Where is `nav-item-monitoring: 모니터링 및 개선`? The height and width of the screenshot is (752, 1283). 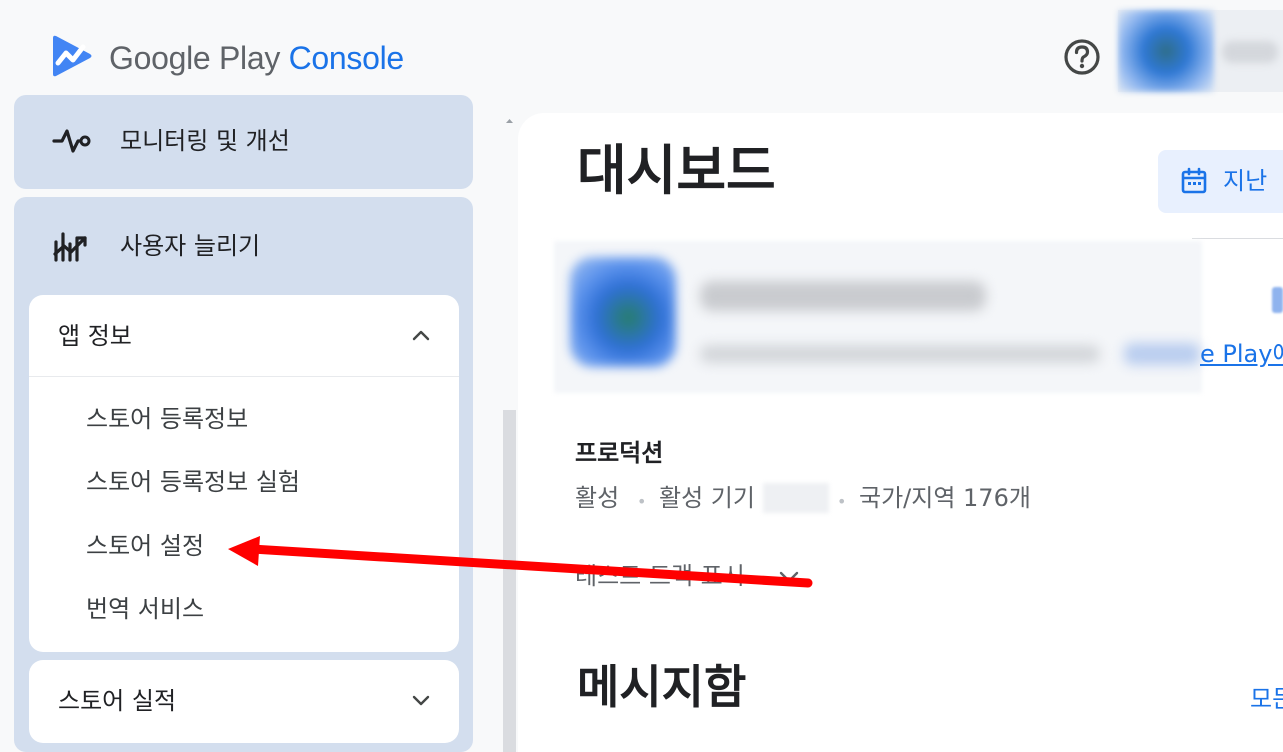
nav-item-monitoring: 모니터링 및 개선 is located at coordinates (243, 141).